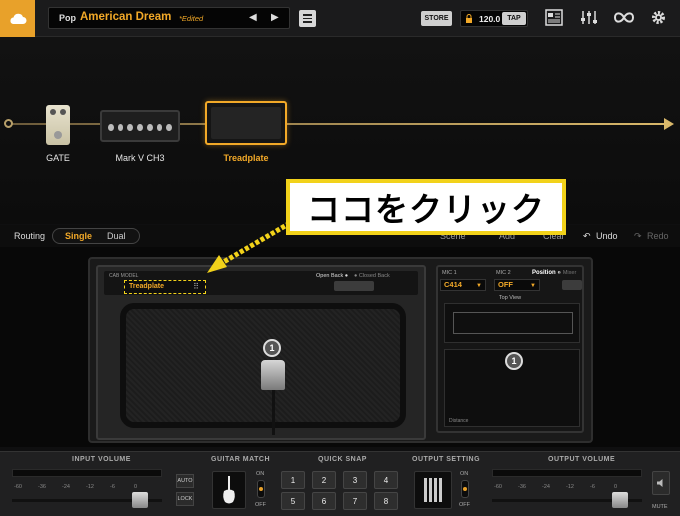  I want to click on input-scale: -60 -36 -24 -12 -6 0, so click(76, 487).